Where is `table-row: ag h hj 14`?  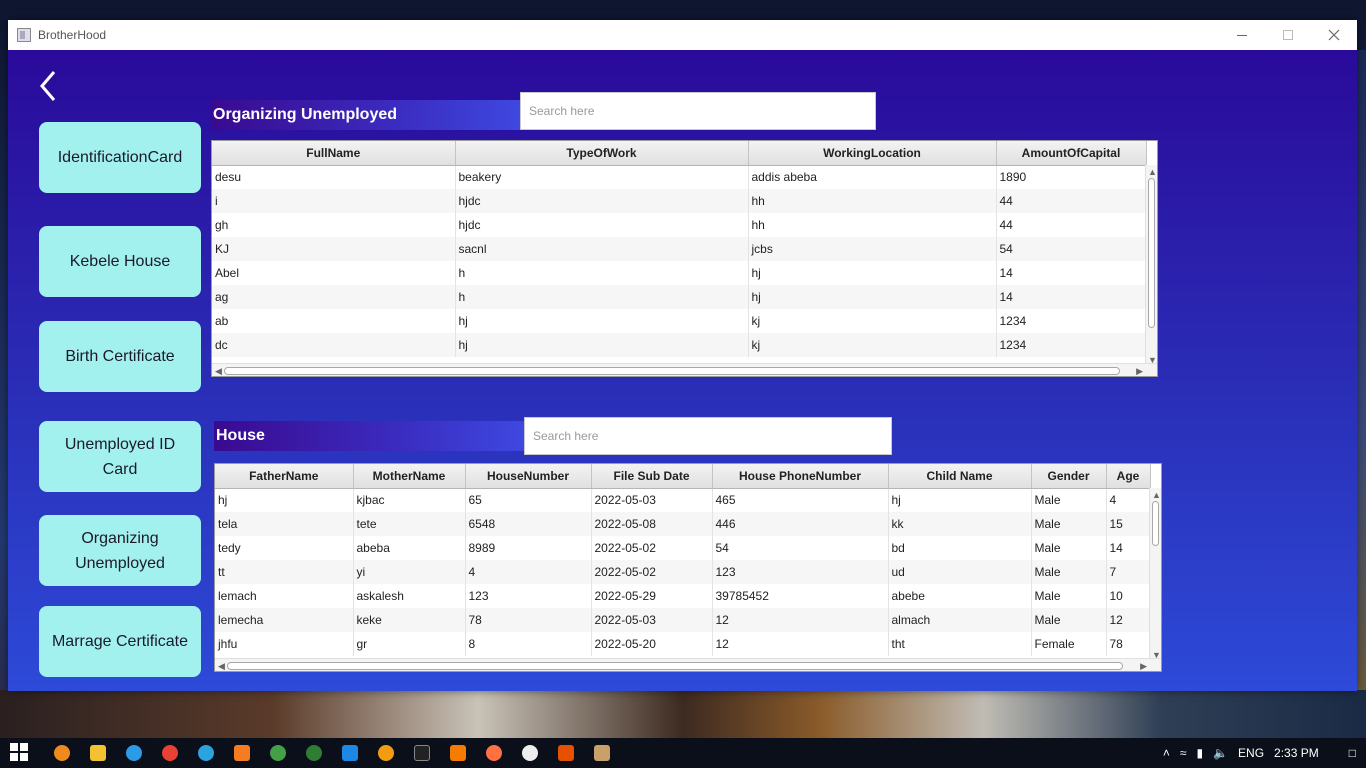 table-row: ag h hj 14 is located at coordinates (679, 297).